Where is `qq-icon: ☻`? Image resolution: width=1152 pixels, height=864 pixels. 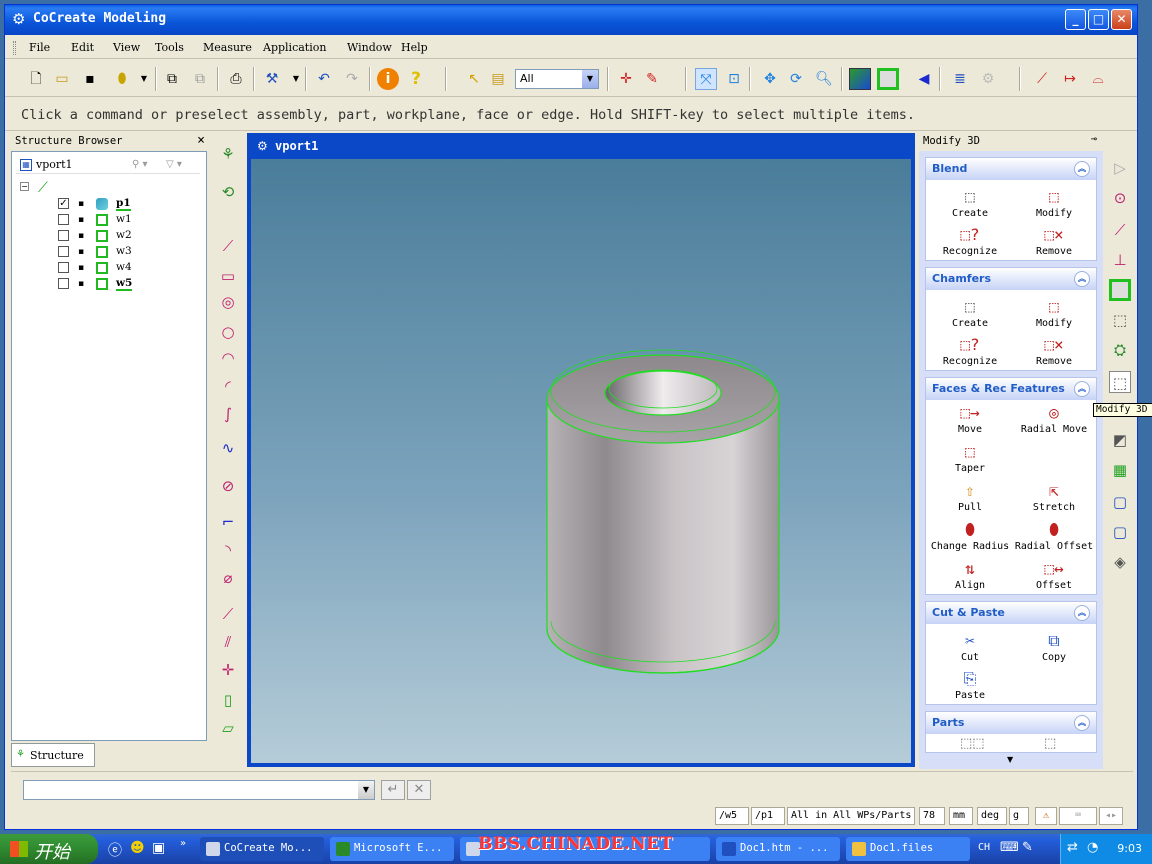
qq-icon: ☻ is located at coordinates (137, 848).